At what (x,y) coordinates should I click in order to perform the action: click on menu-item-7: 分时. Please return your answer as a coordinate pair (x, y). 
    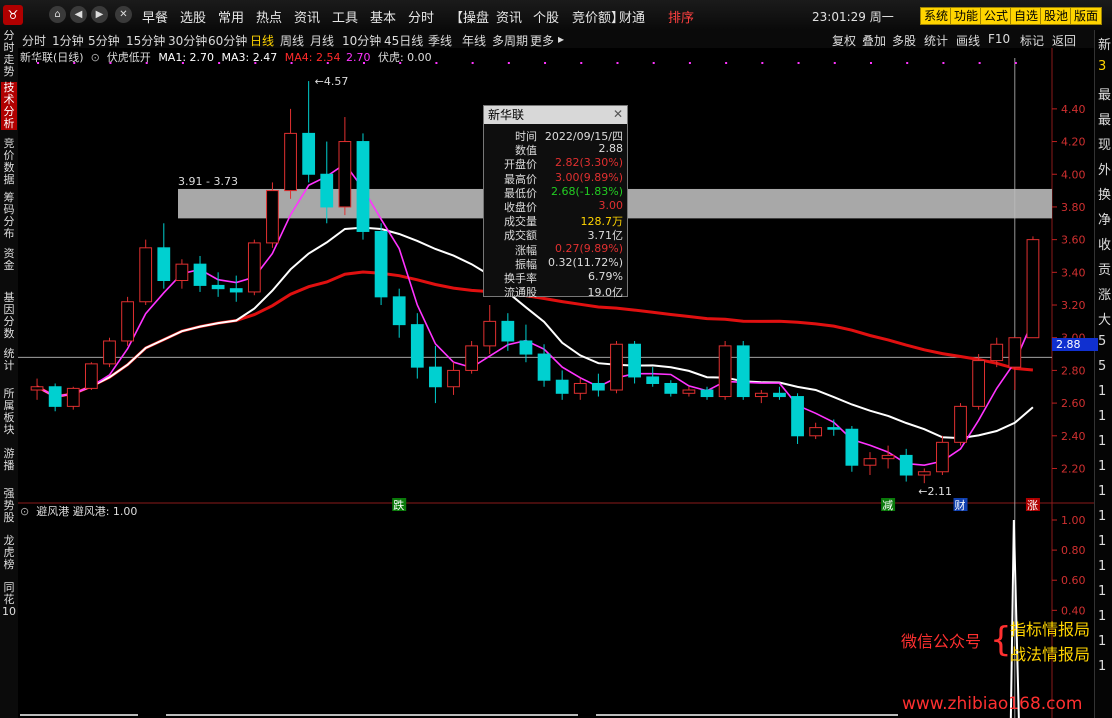
    Looking at the image, I should click on (421, 16).